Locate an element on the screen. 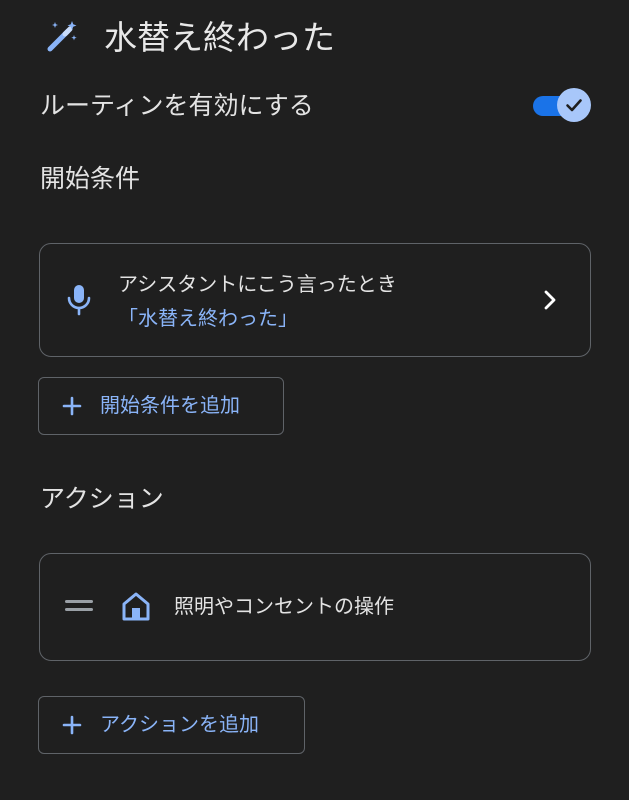 Image resolution: width=629 pixels, height=800 pixels. toggle-thumb is located at coordinates (574, 105).